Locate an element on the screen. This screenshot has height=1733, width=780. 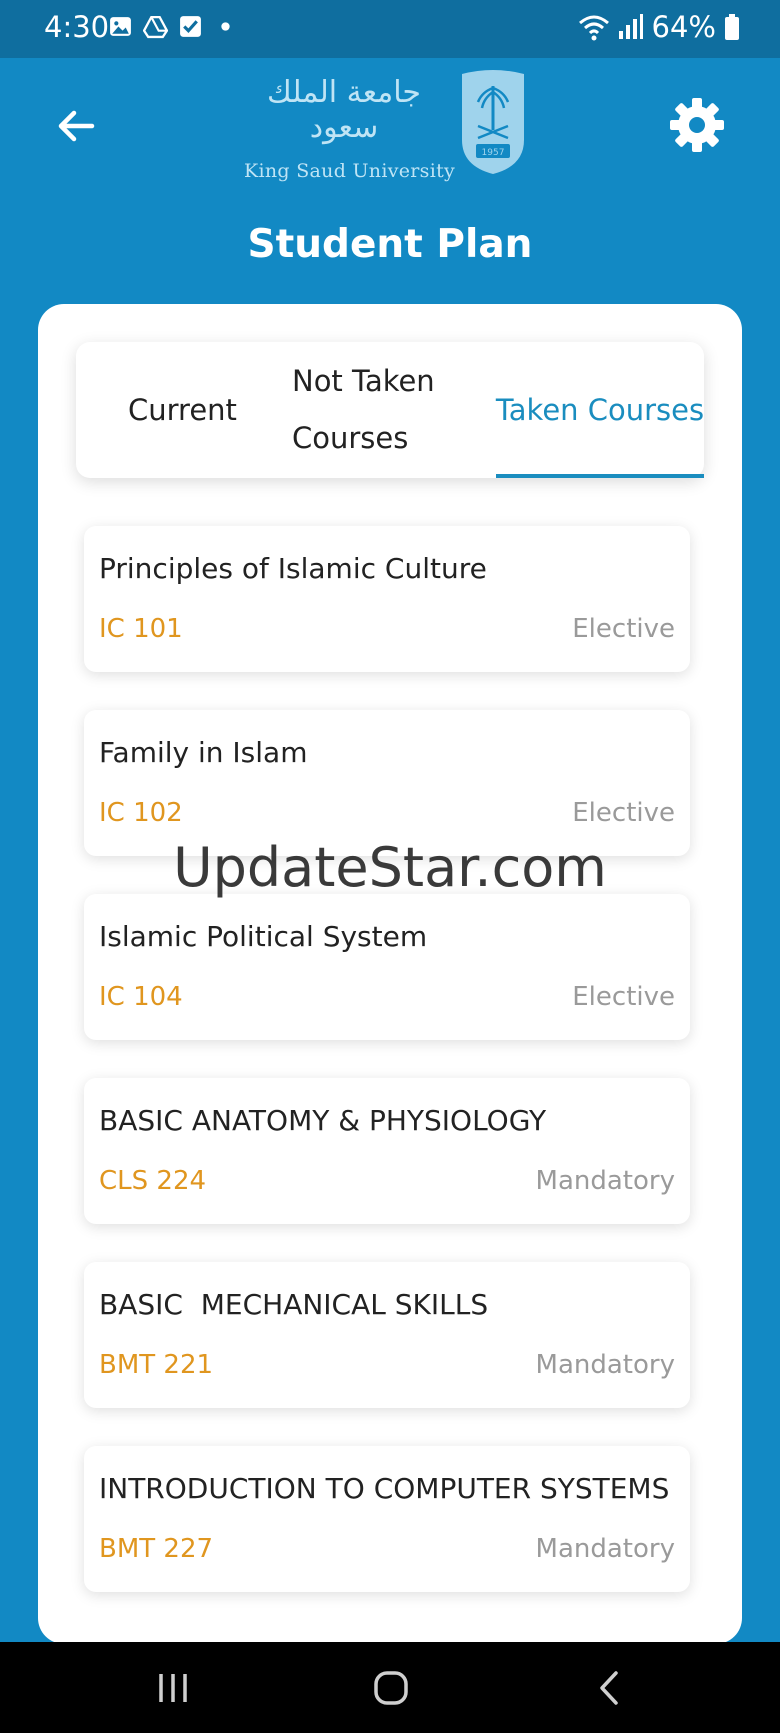
course-code: IC 101 is located at coordinates (141, 629).